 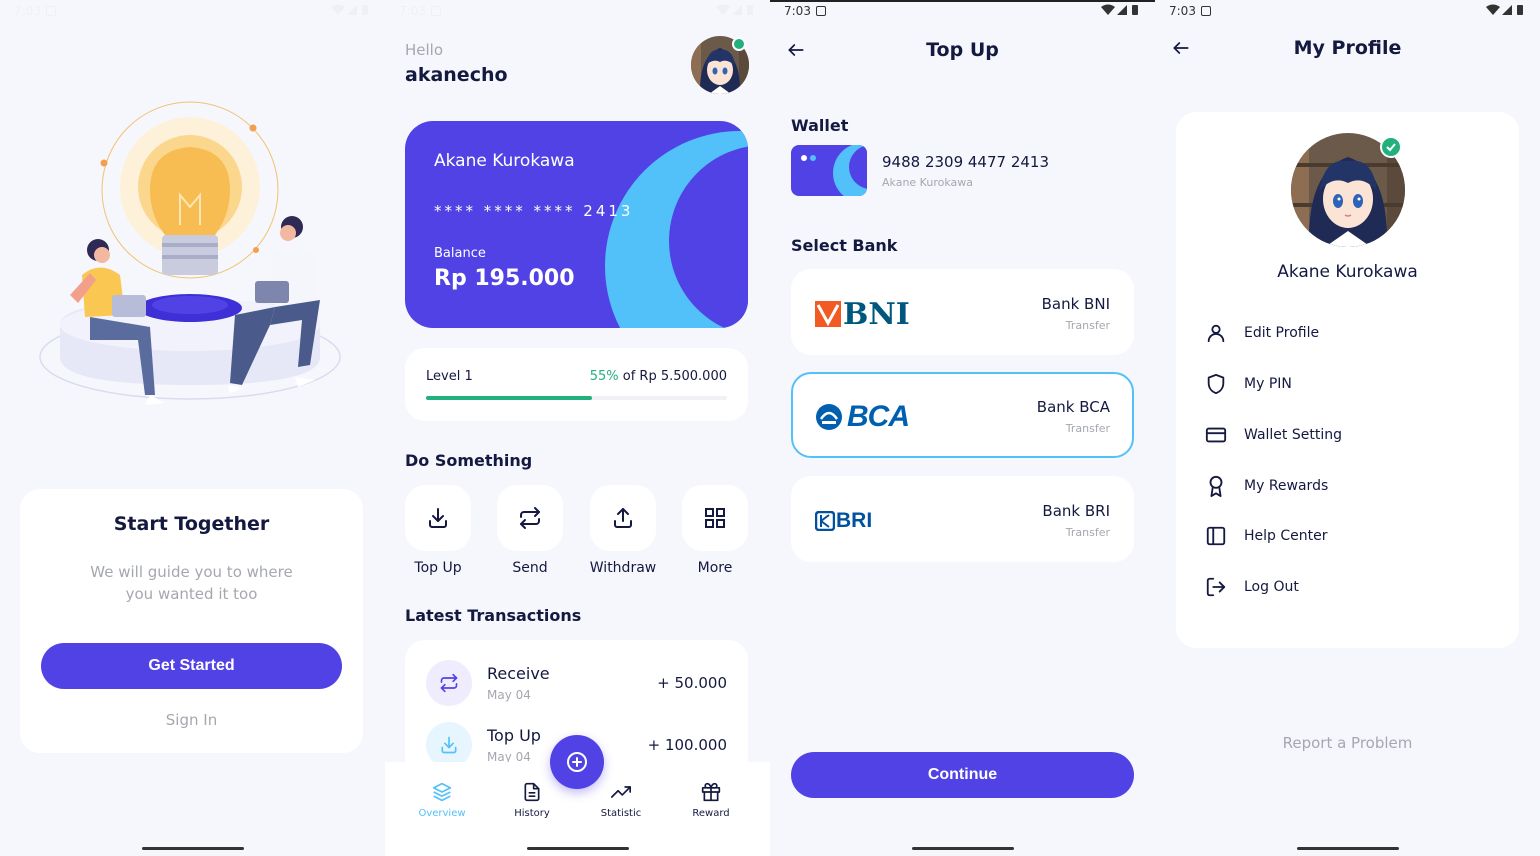 I want to click on plus-circle-icon, so click(x=577, y=762).